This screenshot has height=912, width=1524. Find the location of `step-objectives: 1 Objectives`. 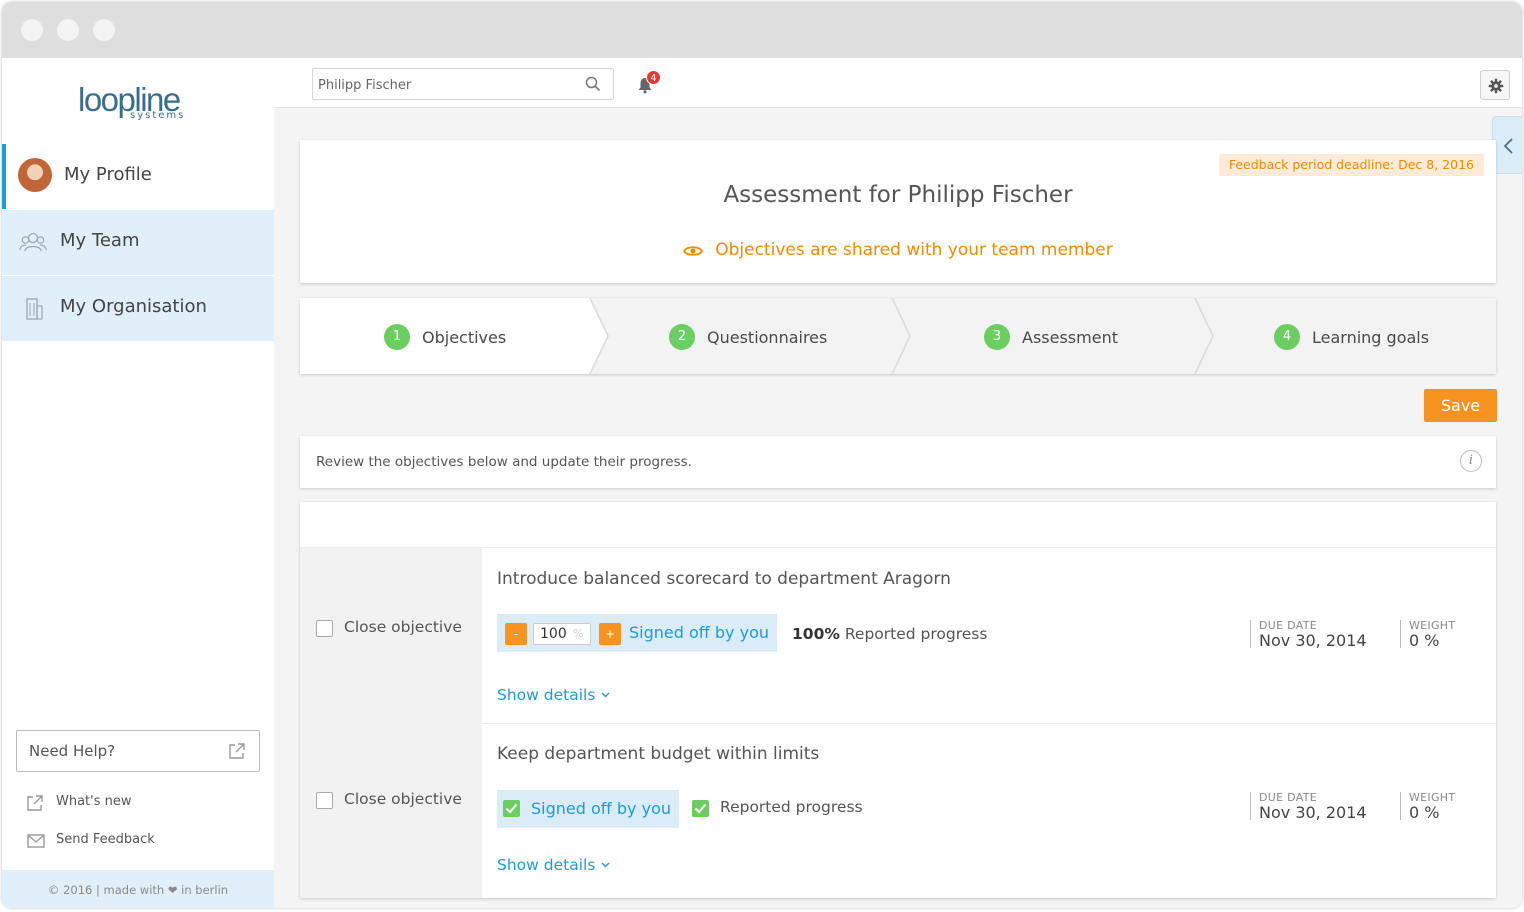

step-objectives: 1 Objectives is located at coordinates (445, 337).